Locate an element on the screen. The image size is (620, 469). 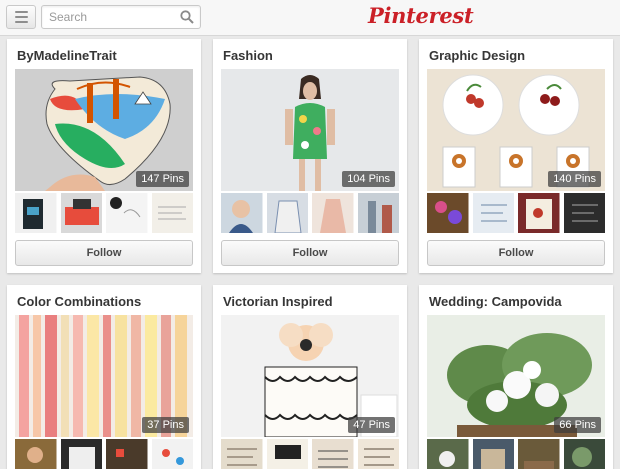
magnifier-icon is located at coordinates (187, 17).